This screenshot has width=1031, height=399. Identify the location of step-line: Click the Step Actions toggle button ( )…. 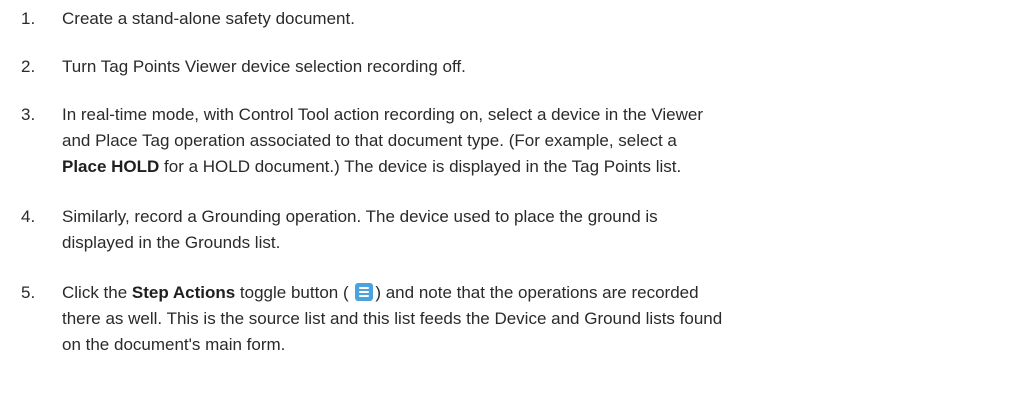
(540, 293).